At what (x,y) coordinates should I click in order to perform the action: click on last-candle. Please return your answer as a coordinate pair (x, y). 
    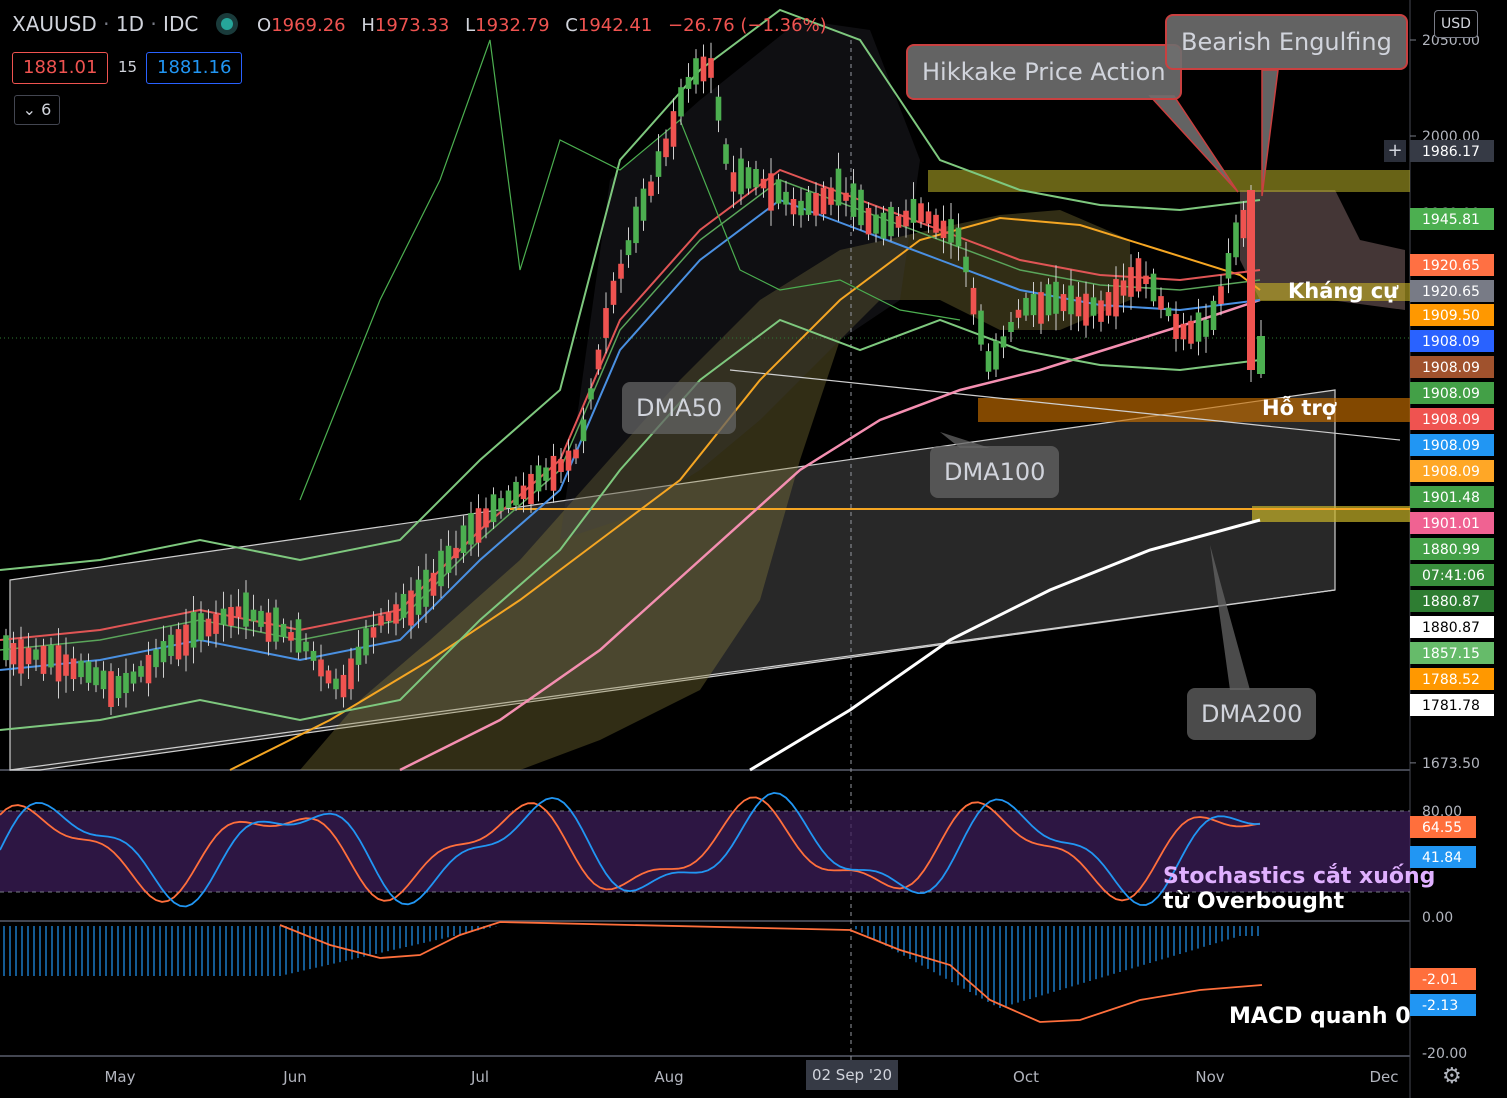
    Looking at the image, I should click on (1261, 355).